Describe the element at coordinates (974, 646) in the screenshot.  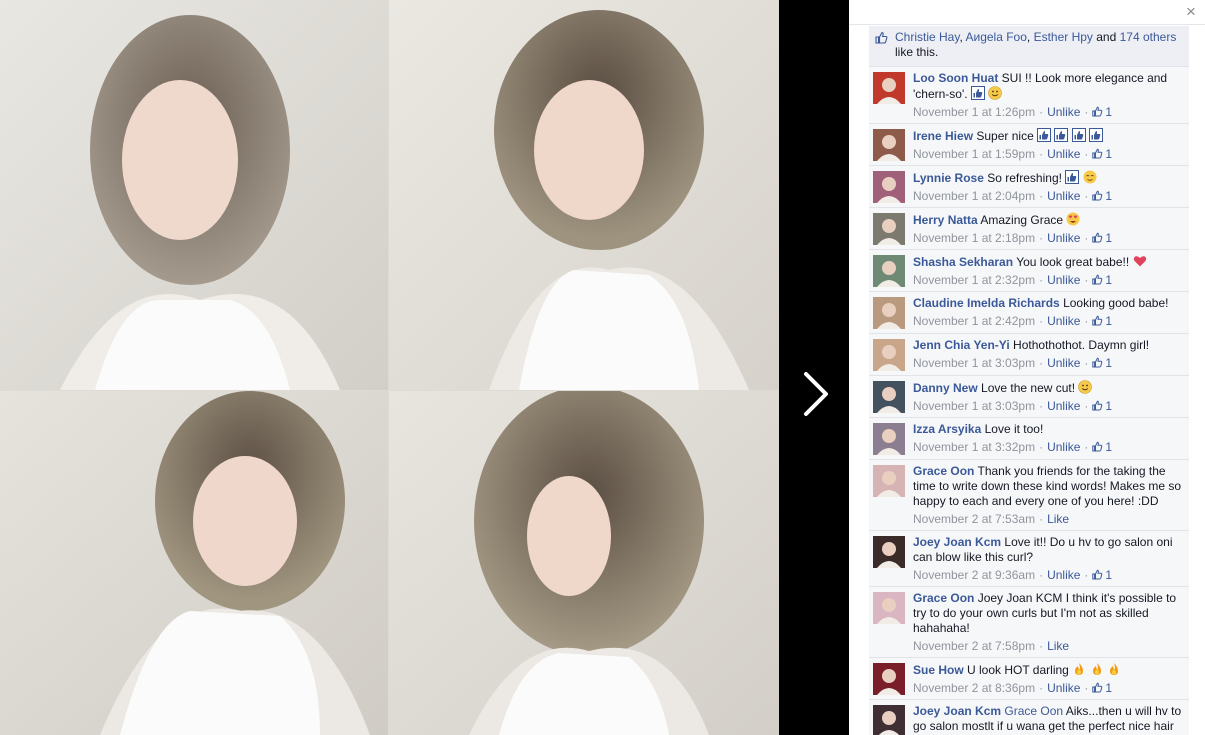
I see `comment-timestamp: November 2 at 7:58pm` at that location.